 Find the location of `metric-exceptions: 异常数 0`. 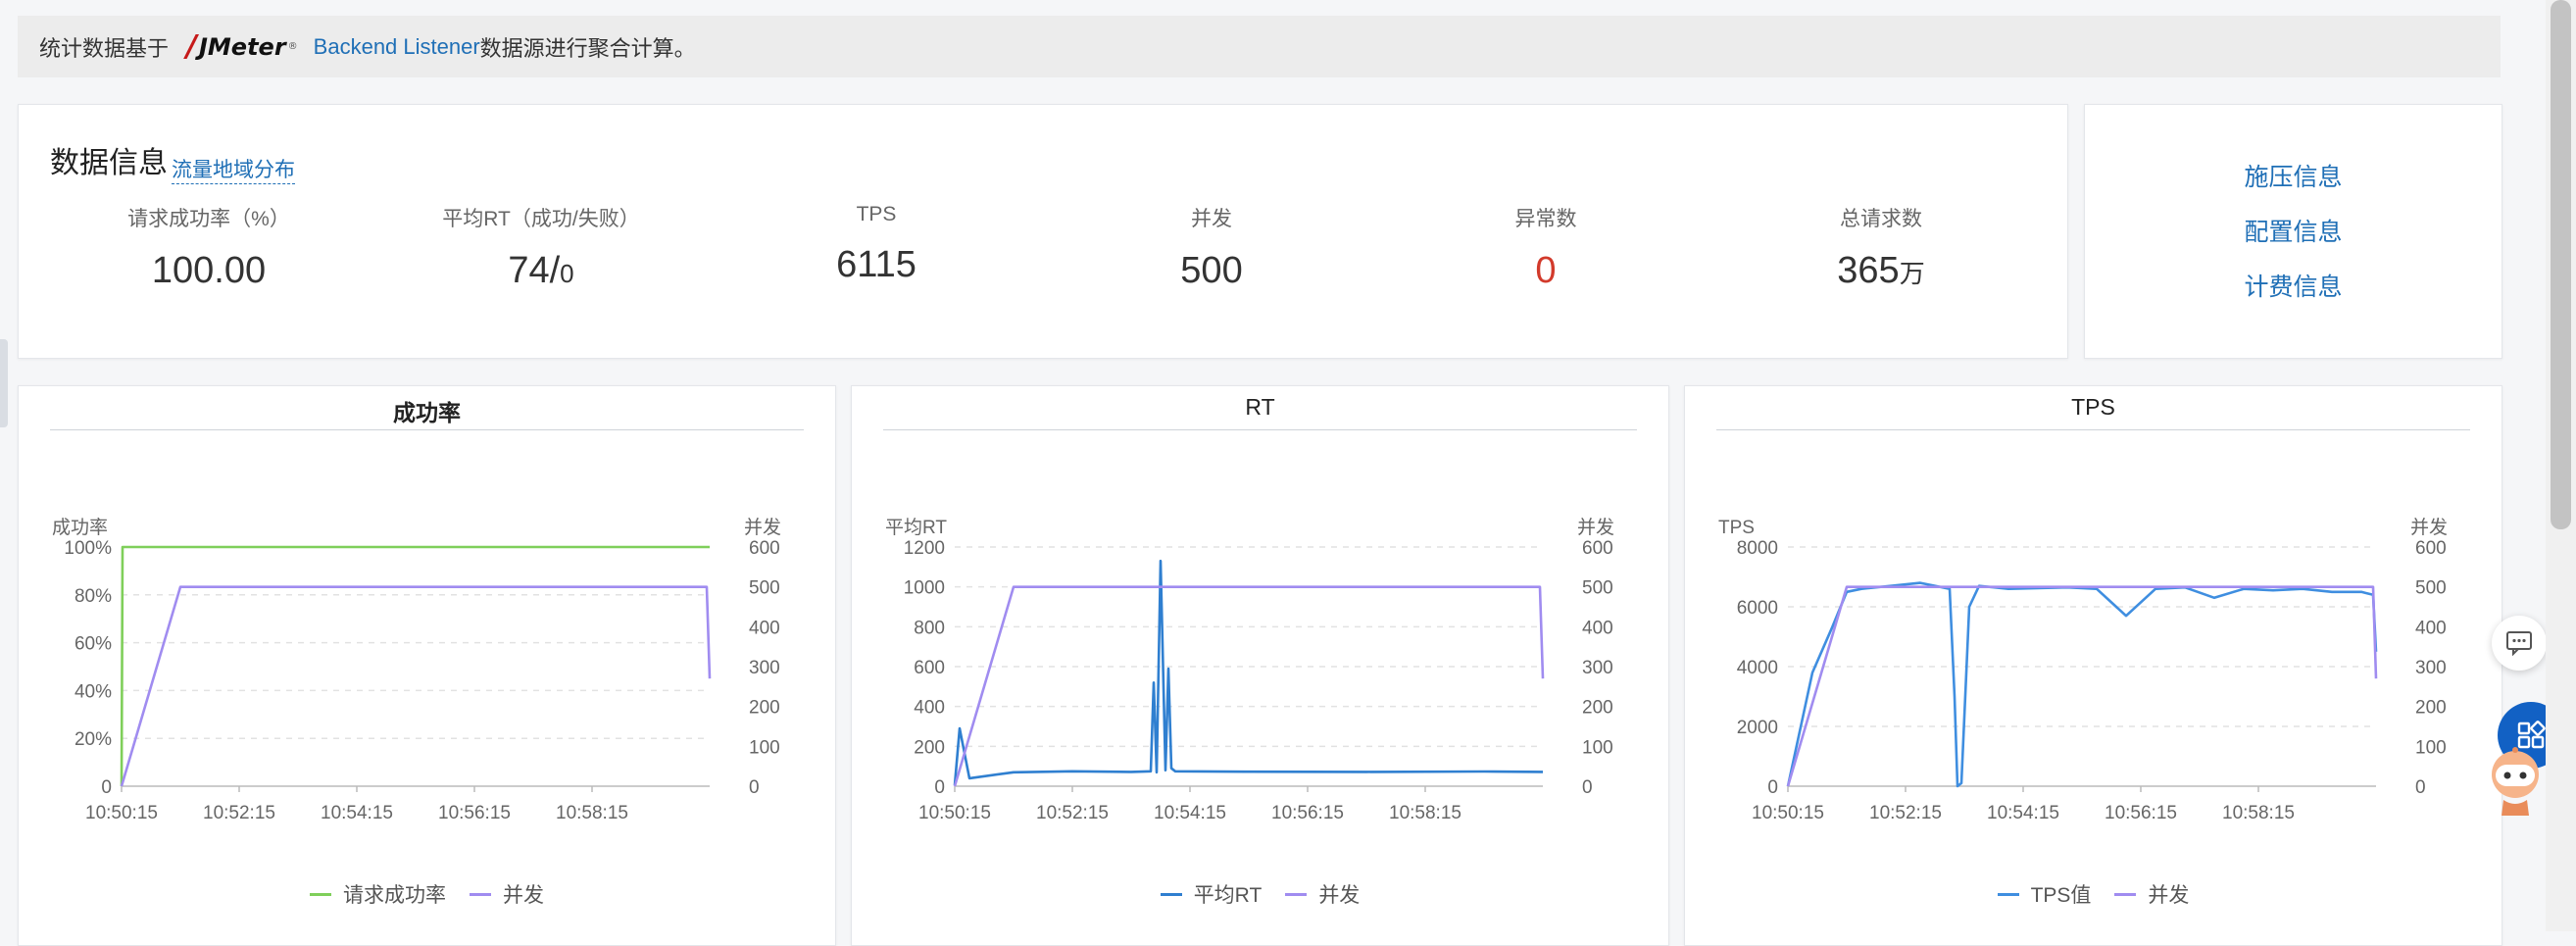

metric-exceptions: 异常数 0 is located at coordinates (1546, 247).